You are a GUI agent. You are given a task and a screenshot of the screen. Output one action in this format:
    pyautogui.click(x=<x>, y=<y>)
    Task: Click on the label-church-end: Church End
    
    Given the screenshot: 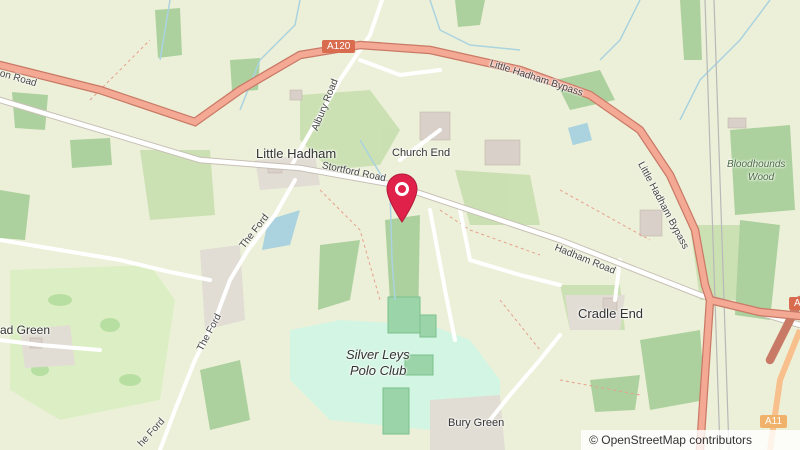 What is the action you would take?
    pyautogui.click(x=421, y=153)
    